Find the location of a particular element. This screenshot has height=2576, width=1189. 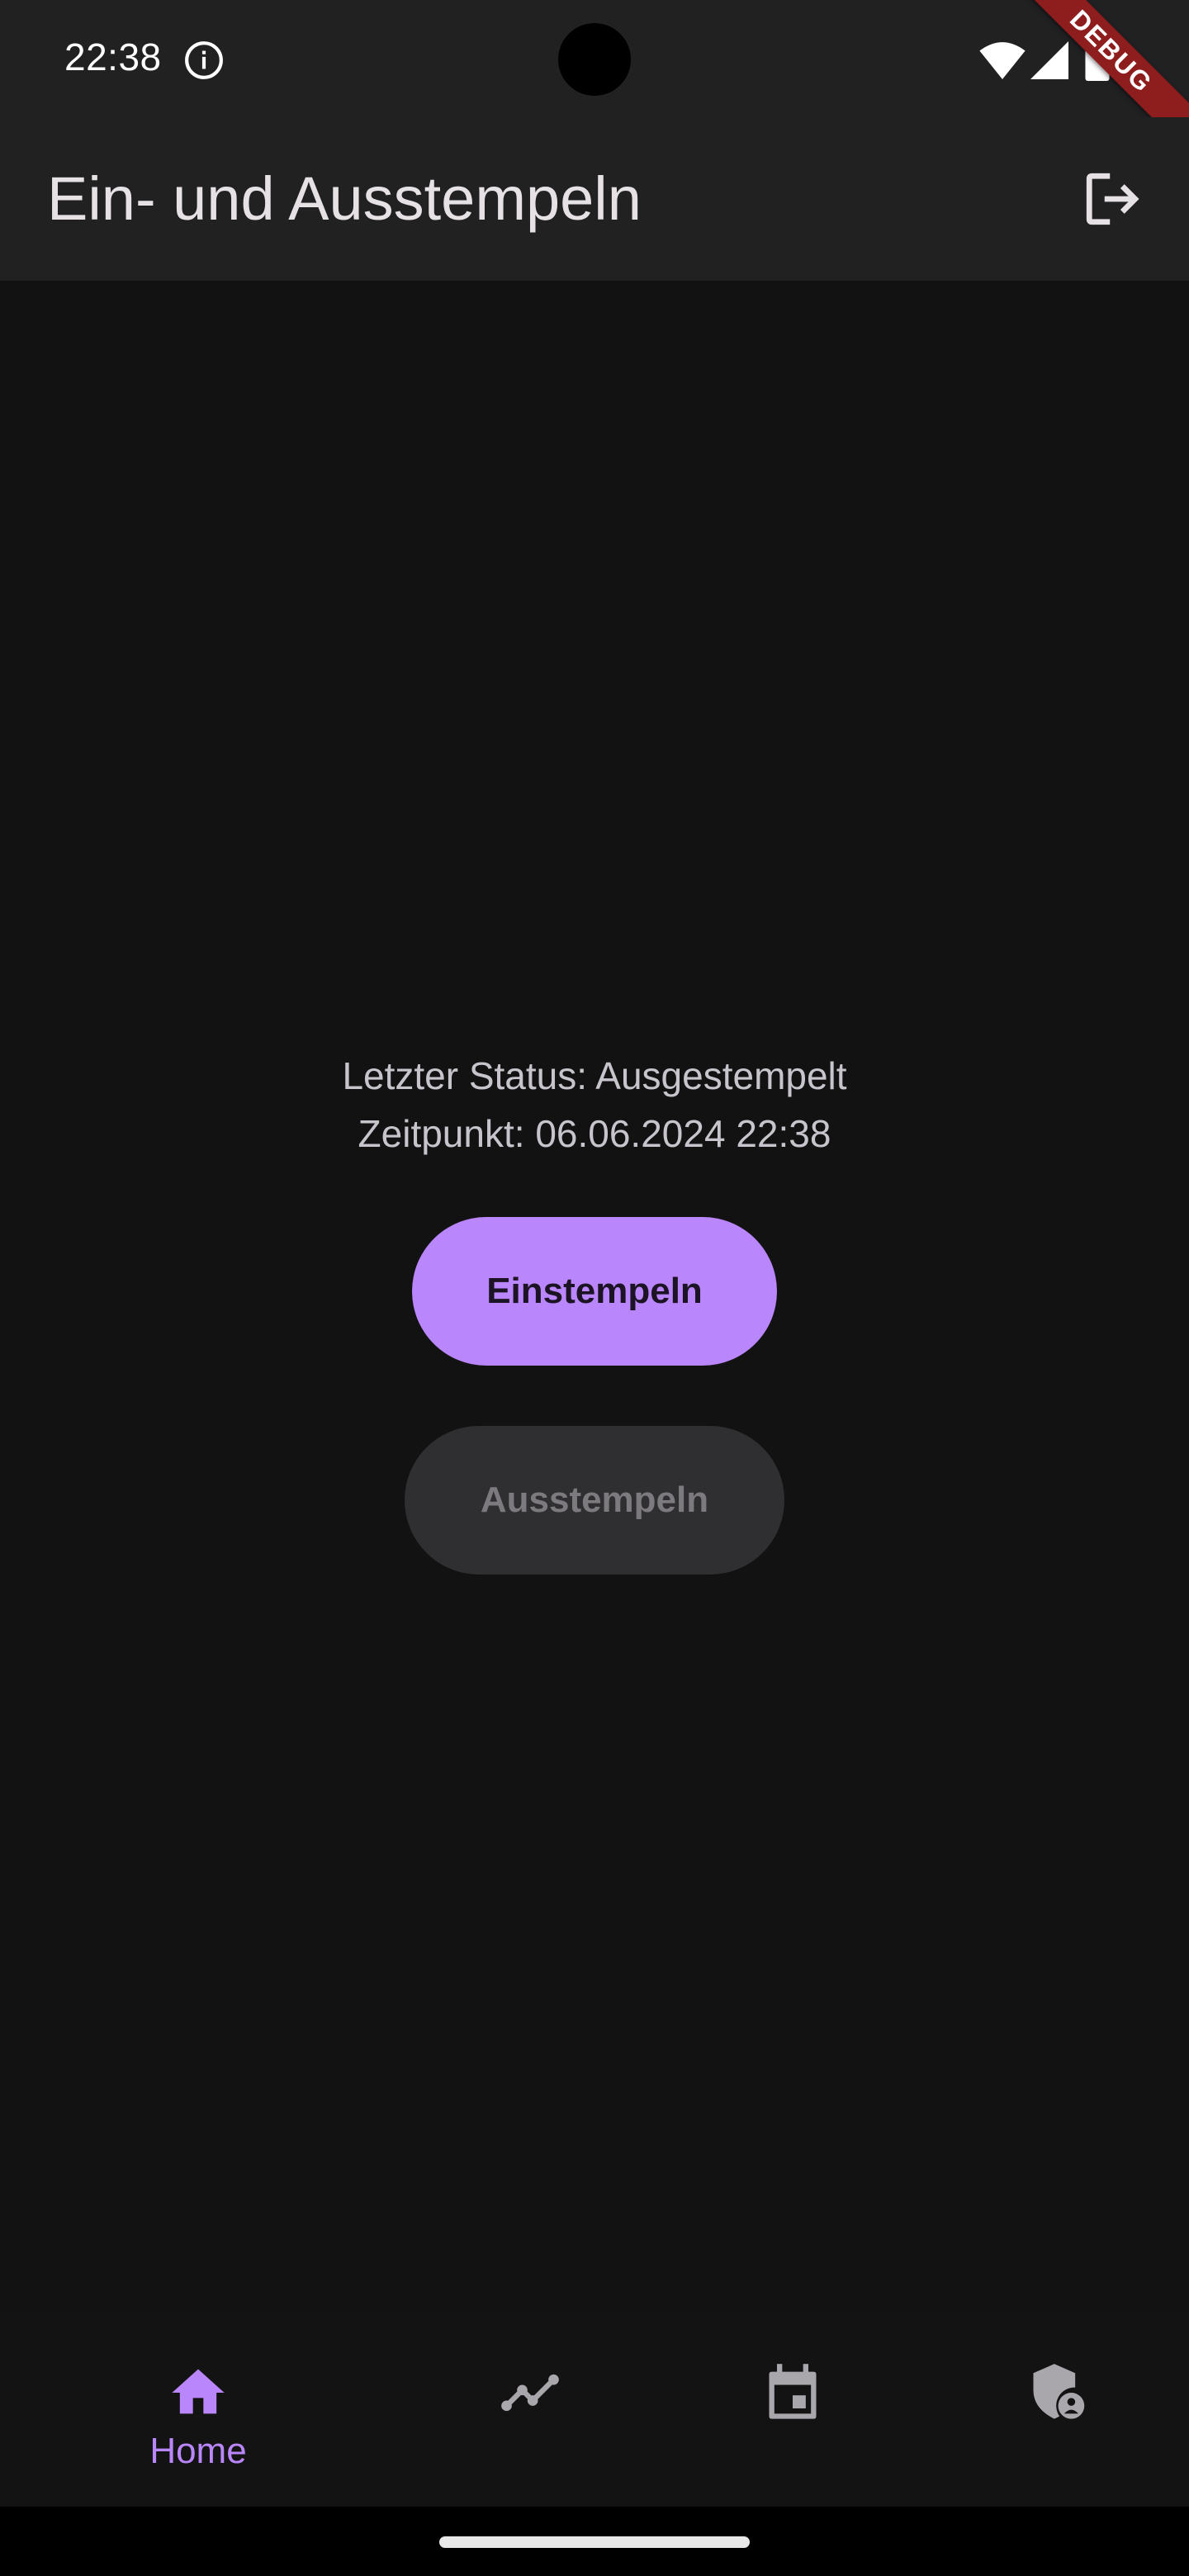

nav-item-calendar is located at coordinates (792, 2409).